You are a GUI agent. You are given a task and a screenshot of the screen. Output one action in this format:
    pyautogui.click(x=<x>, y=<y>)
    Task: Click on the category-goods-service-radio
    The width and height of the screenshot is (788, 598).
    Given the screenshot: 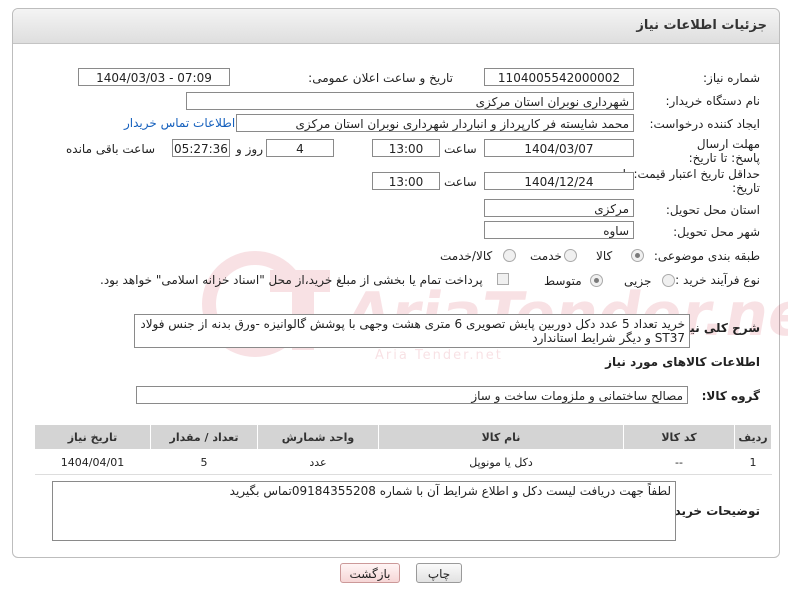 What is the action you would take?
    pyautogui.click(x=509, y=255)
    